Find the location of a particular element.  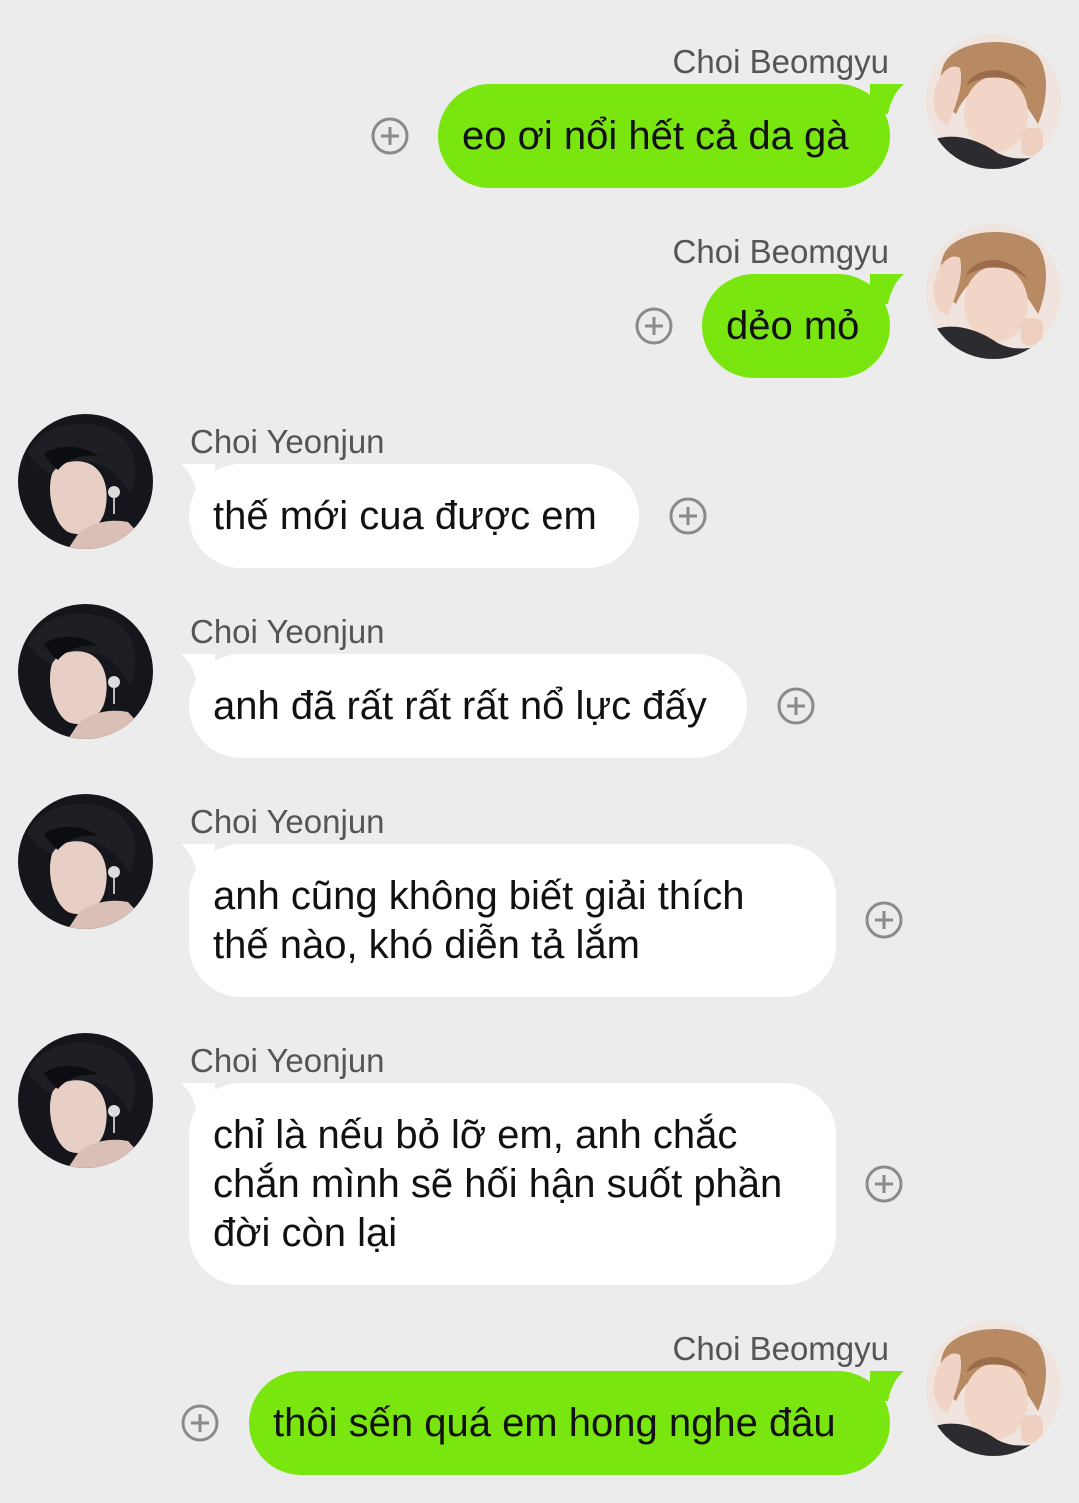

message-bubble: thôi sến quá em hong nghe đâu is located at coordinates (569, 1423).